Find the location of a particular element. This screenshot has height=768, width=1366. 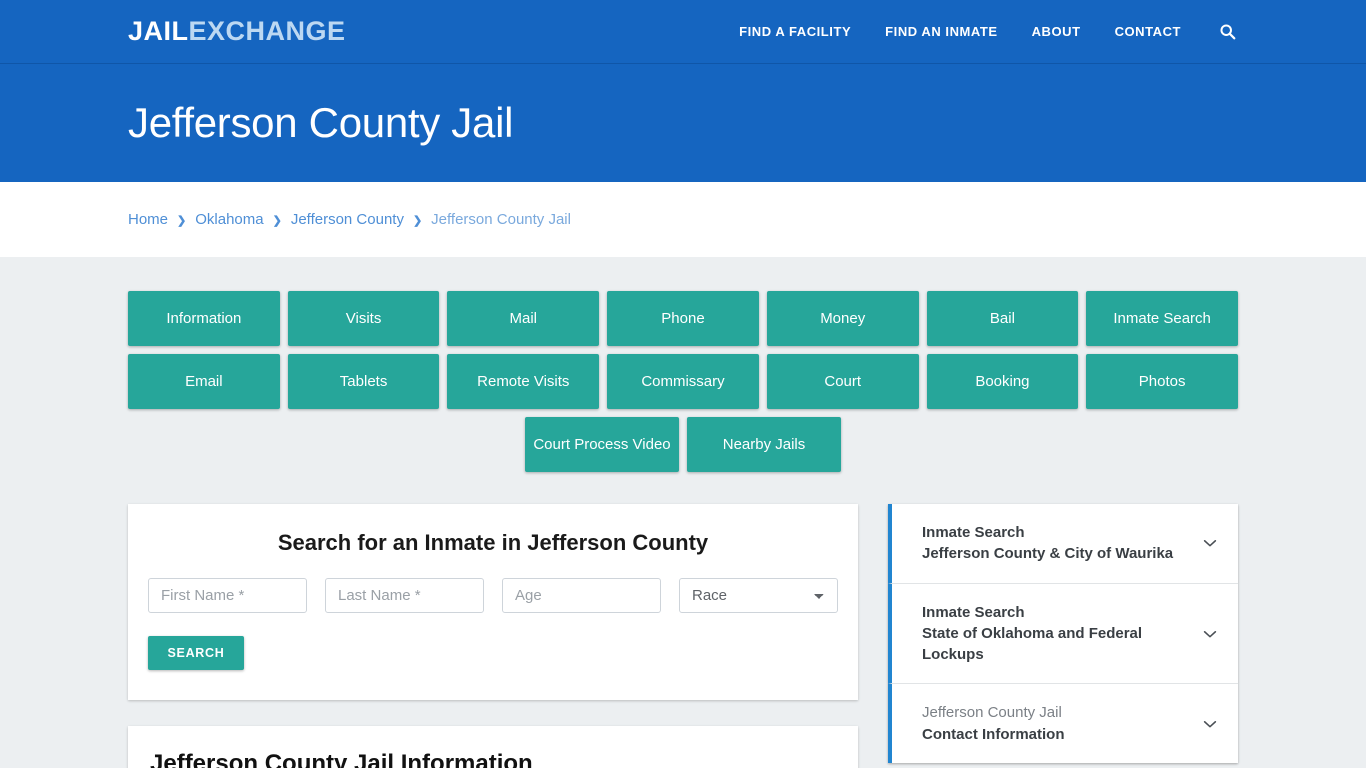

section-button-court-process-video: Court Process Video is located at coordinates (602, 444).